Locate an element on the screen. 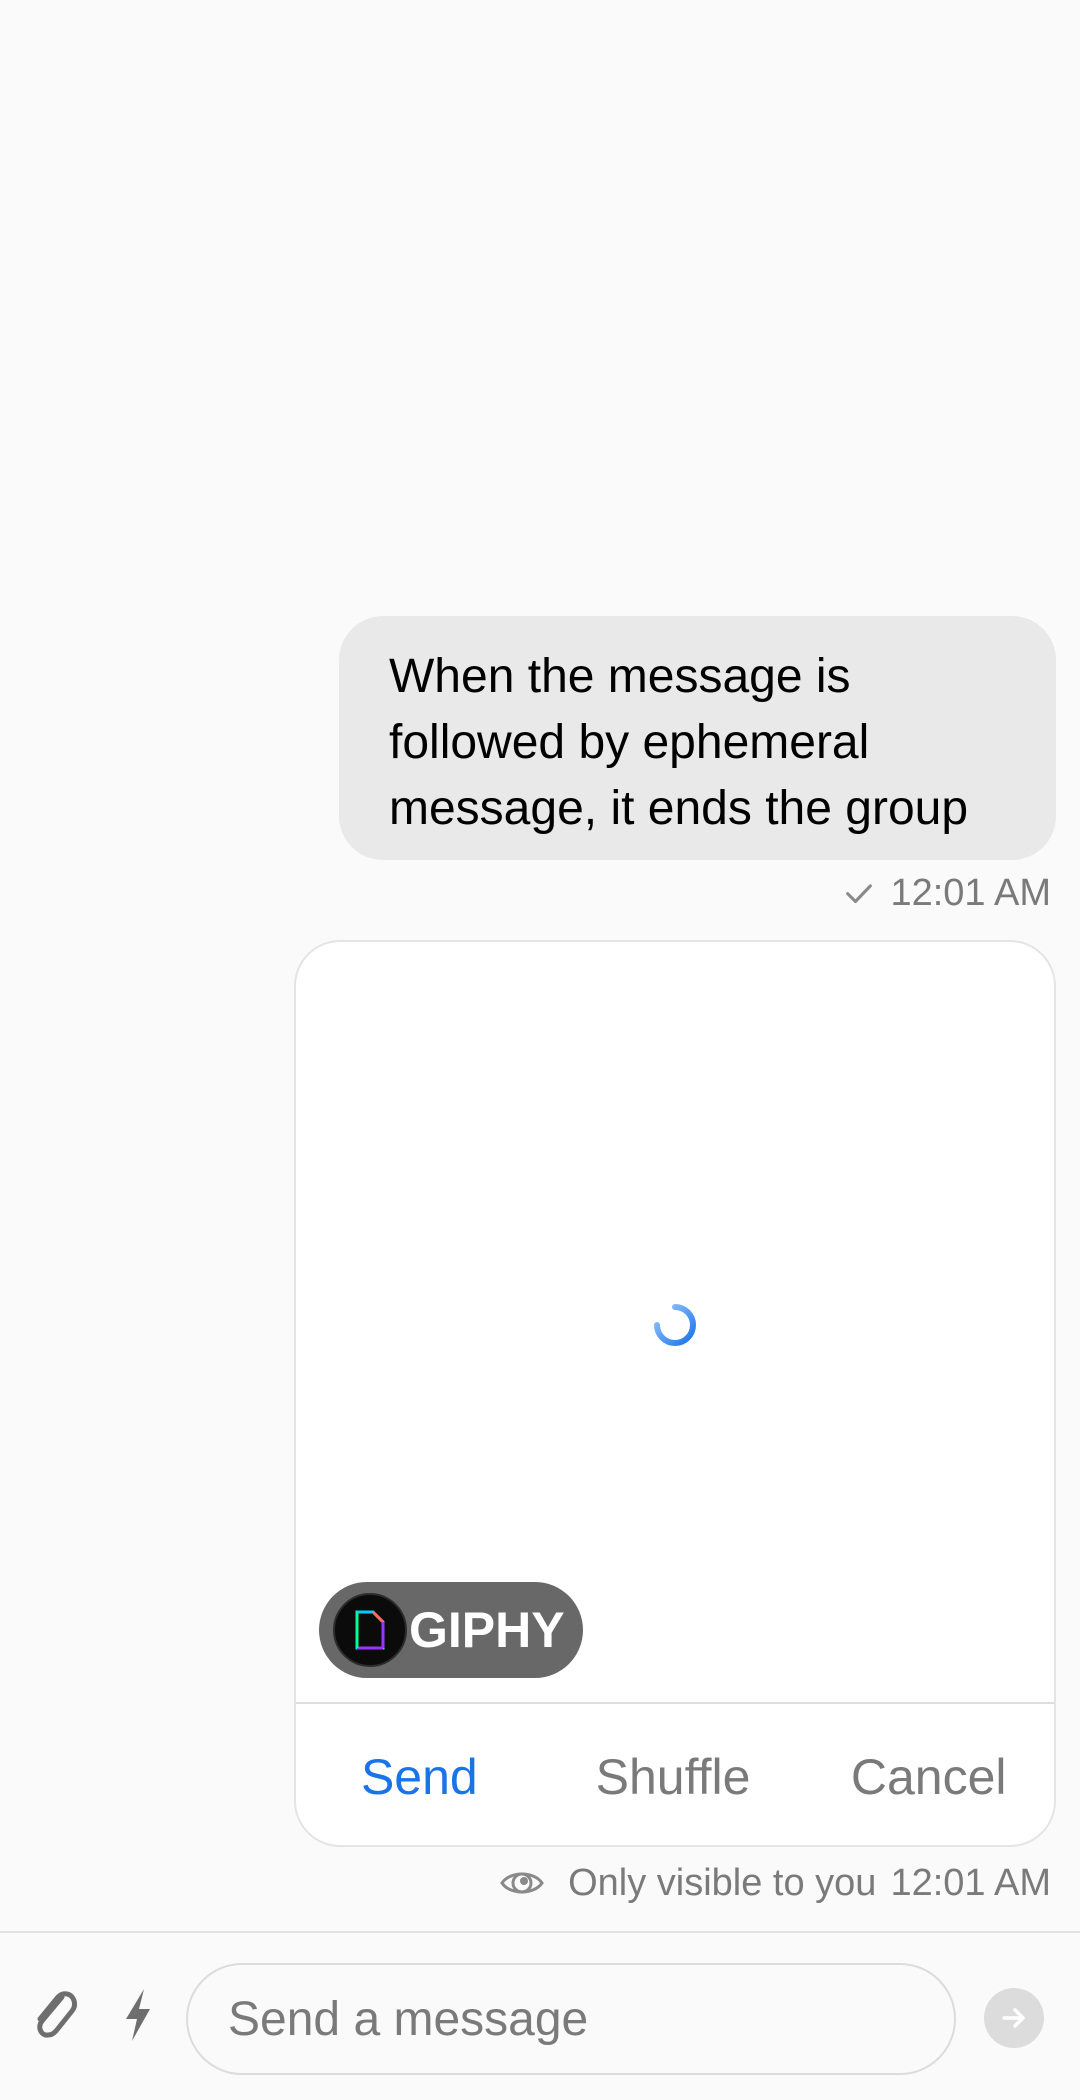 This screenshot has height=2100, width=1080. giphy-send-button: Send is located at coordinates (419, 1777).